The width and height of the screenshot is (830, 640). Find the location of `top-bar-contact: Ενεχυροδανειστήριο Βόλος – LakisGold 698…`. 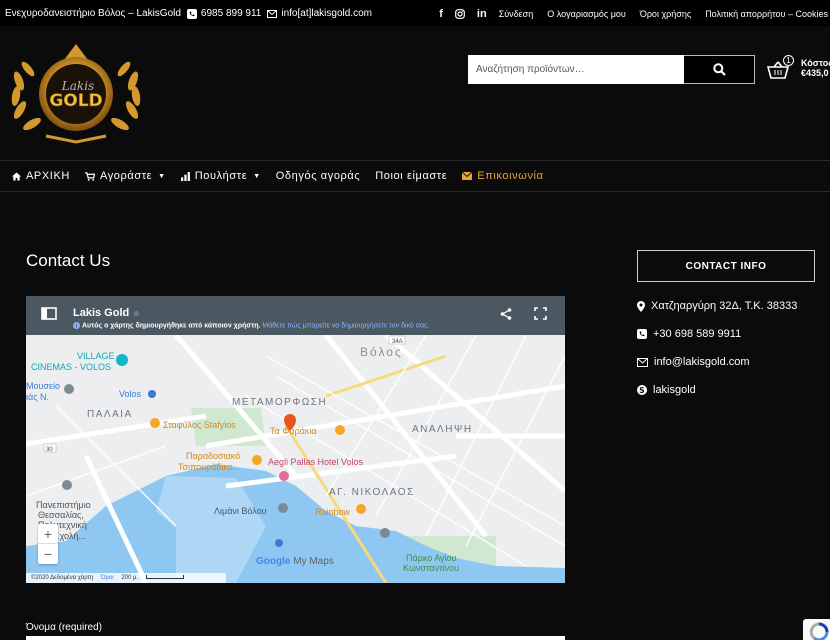

top-bar-contact: Ενεχυροδανειστήριο Βόλος – LakisGold 698… is located at coordinates (191, 13).